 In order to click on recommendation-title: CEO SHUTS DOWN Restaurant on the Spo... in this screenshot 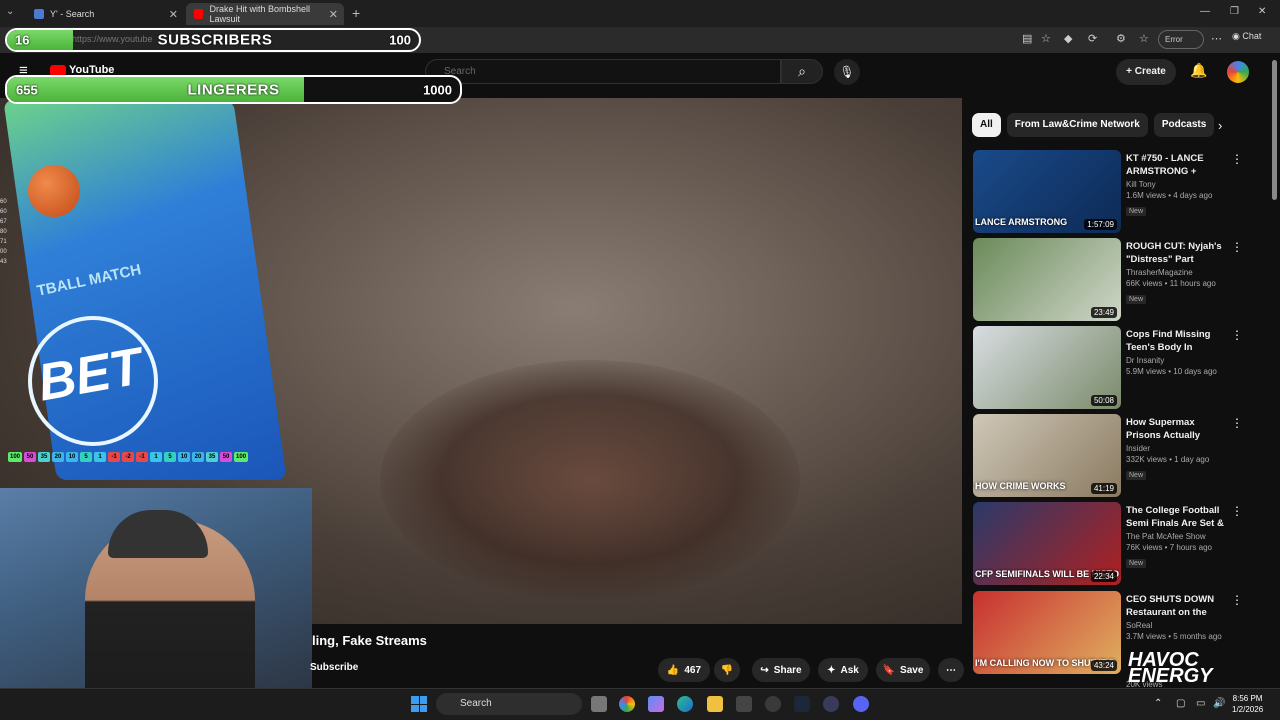, I will do `click(1176, 606)`.